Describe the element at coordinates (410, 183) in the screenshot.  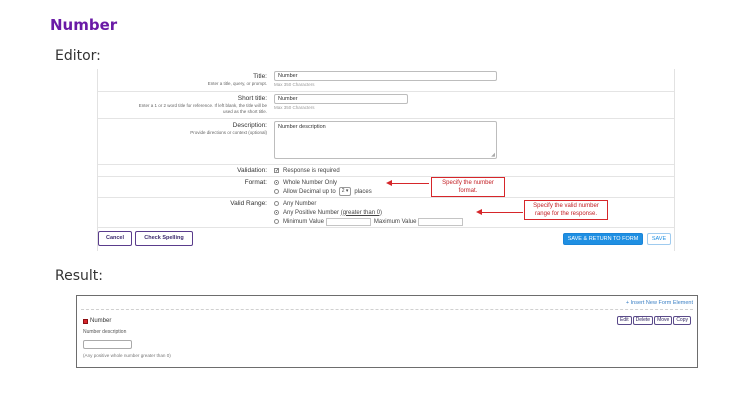
I see `format-arrow-line` at that location.